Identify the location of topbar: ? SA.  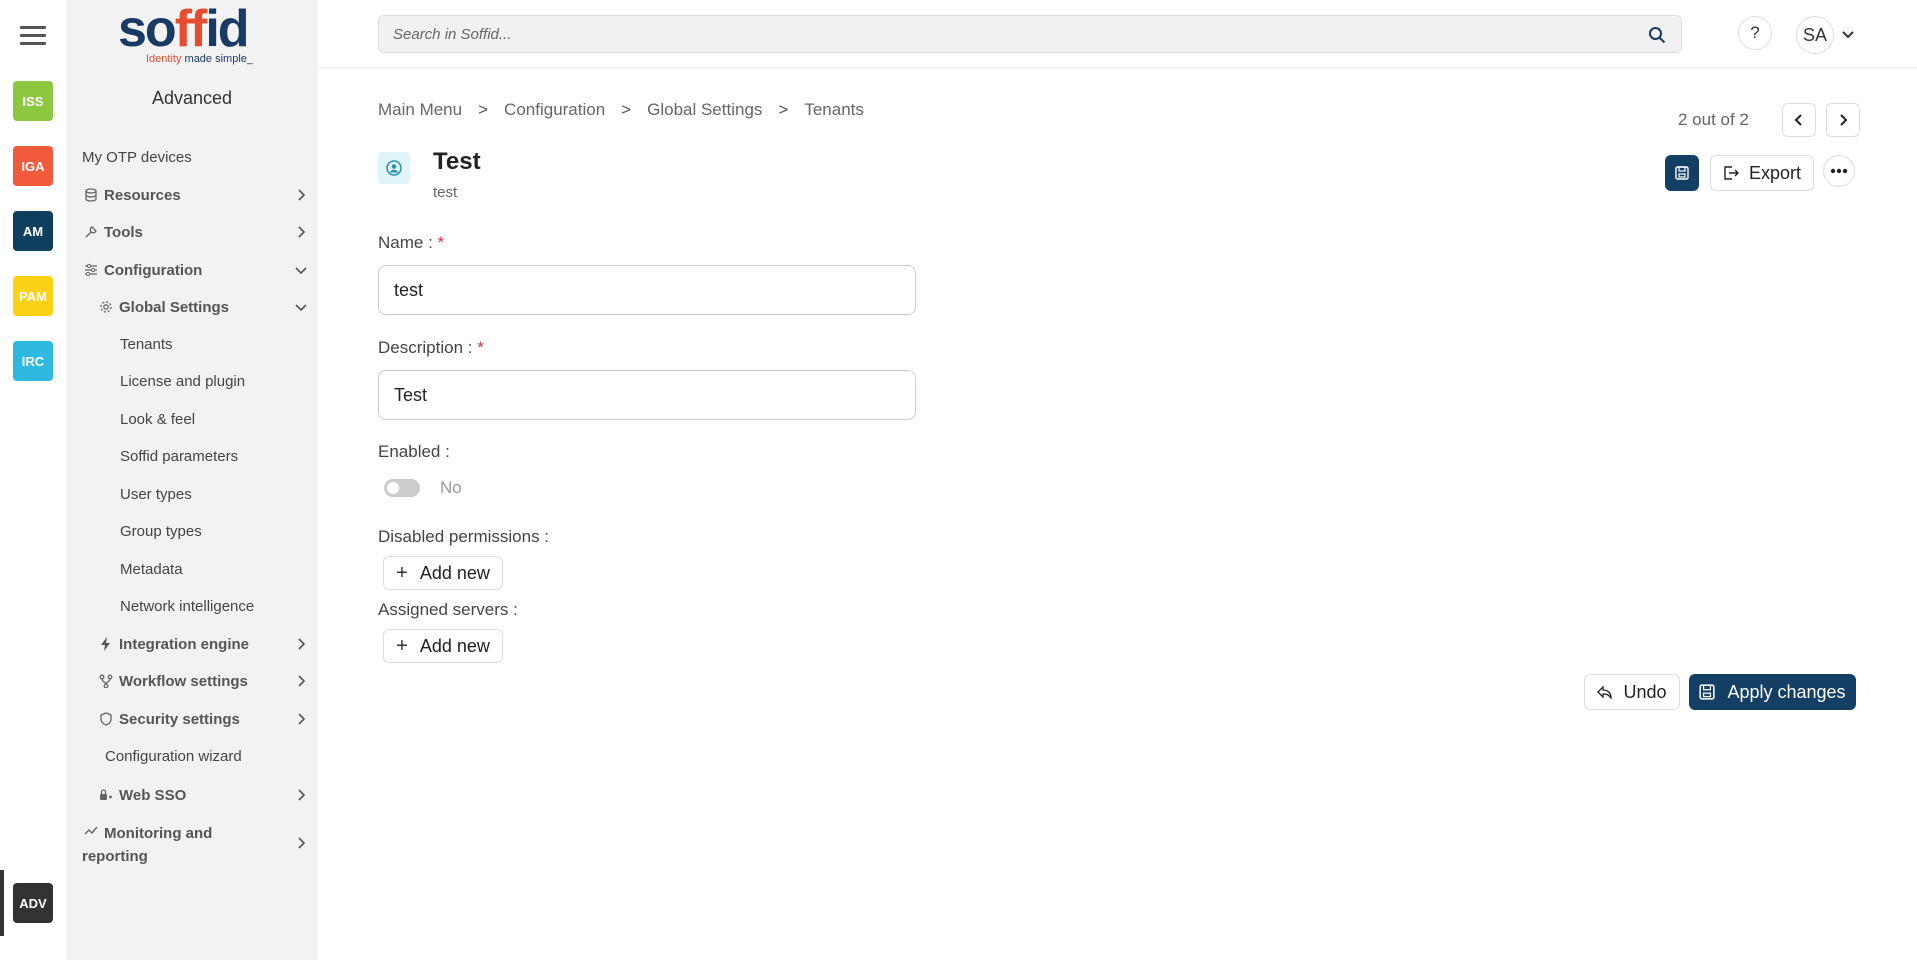
(1117, 34).